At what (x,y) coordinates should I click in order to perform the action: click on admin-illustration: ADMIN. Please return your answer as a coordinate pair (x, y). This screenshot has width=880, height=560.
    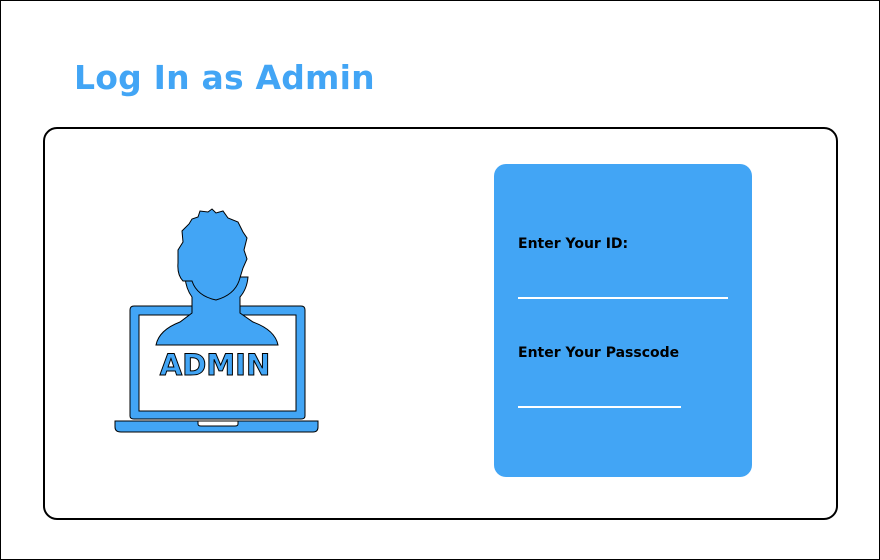
    Looking at the image, I should click on (218, 321).